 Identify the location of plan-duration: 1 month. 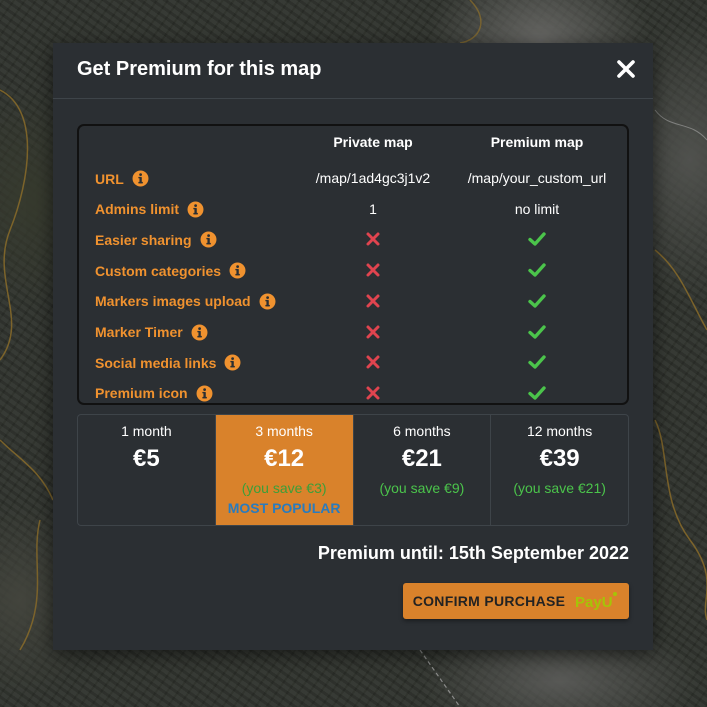
(146, 431).